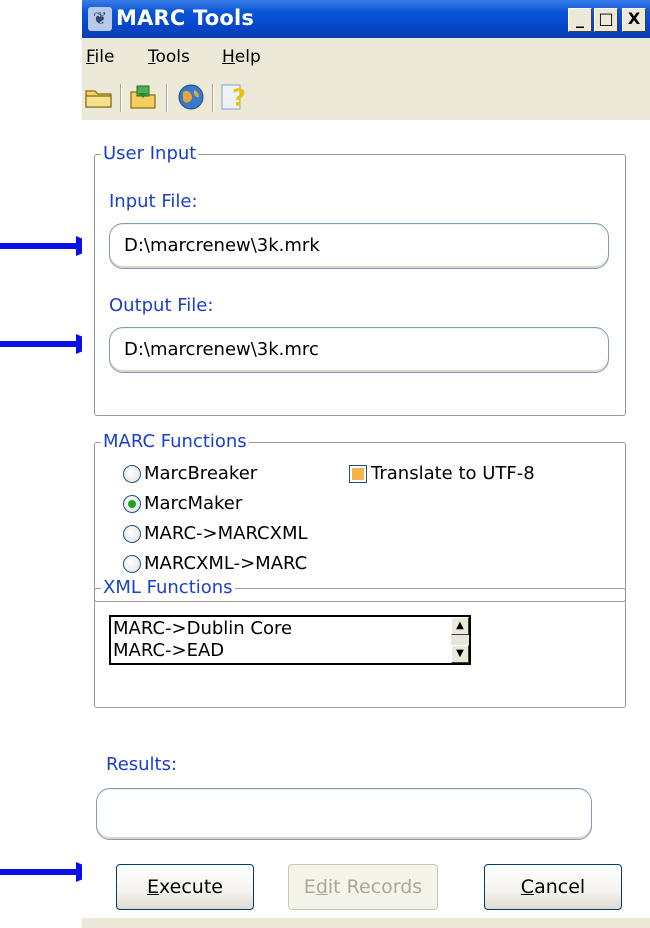  What do you see at coordinates (168, 587) in the screenshot?
I see `xml-functions-legend: XML Functions` at bounding box center [168, 587].